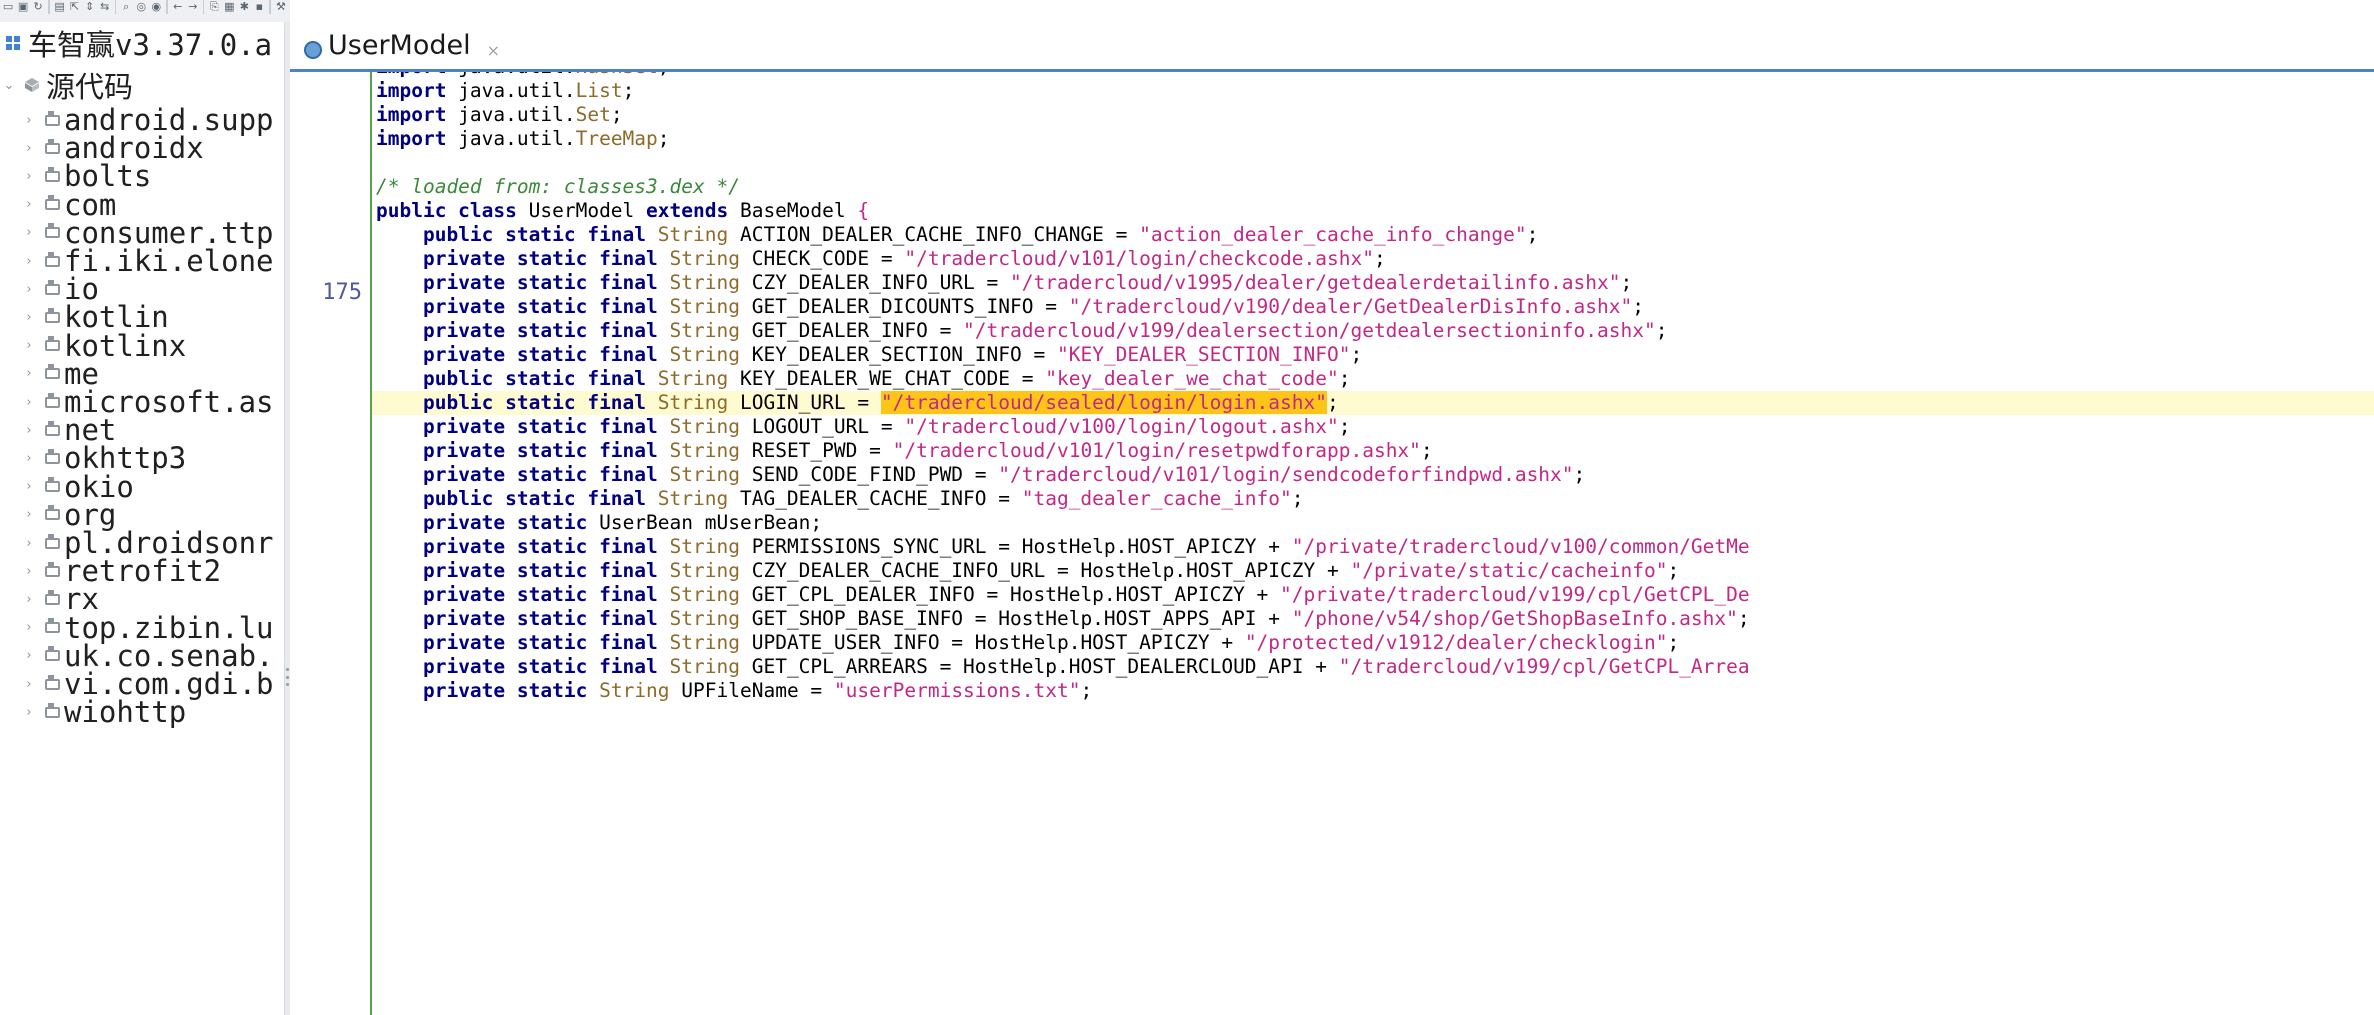 The height and width of the screenshot is (1015, 2374). I want to click on forward-icon: →, so click(193, 7).